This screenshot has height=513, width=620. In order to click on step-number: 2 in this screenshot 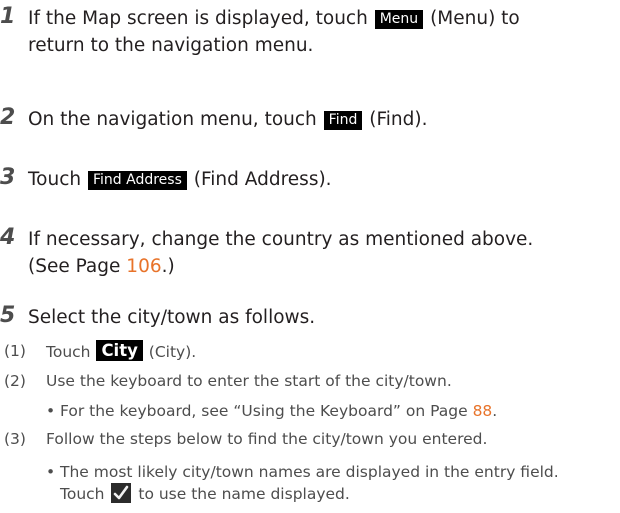, I will do `click(8, 117)`.